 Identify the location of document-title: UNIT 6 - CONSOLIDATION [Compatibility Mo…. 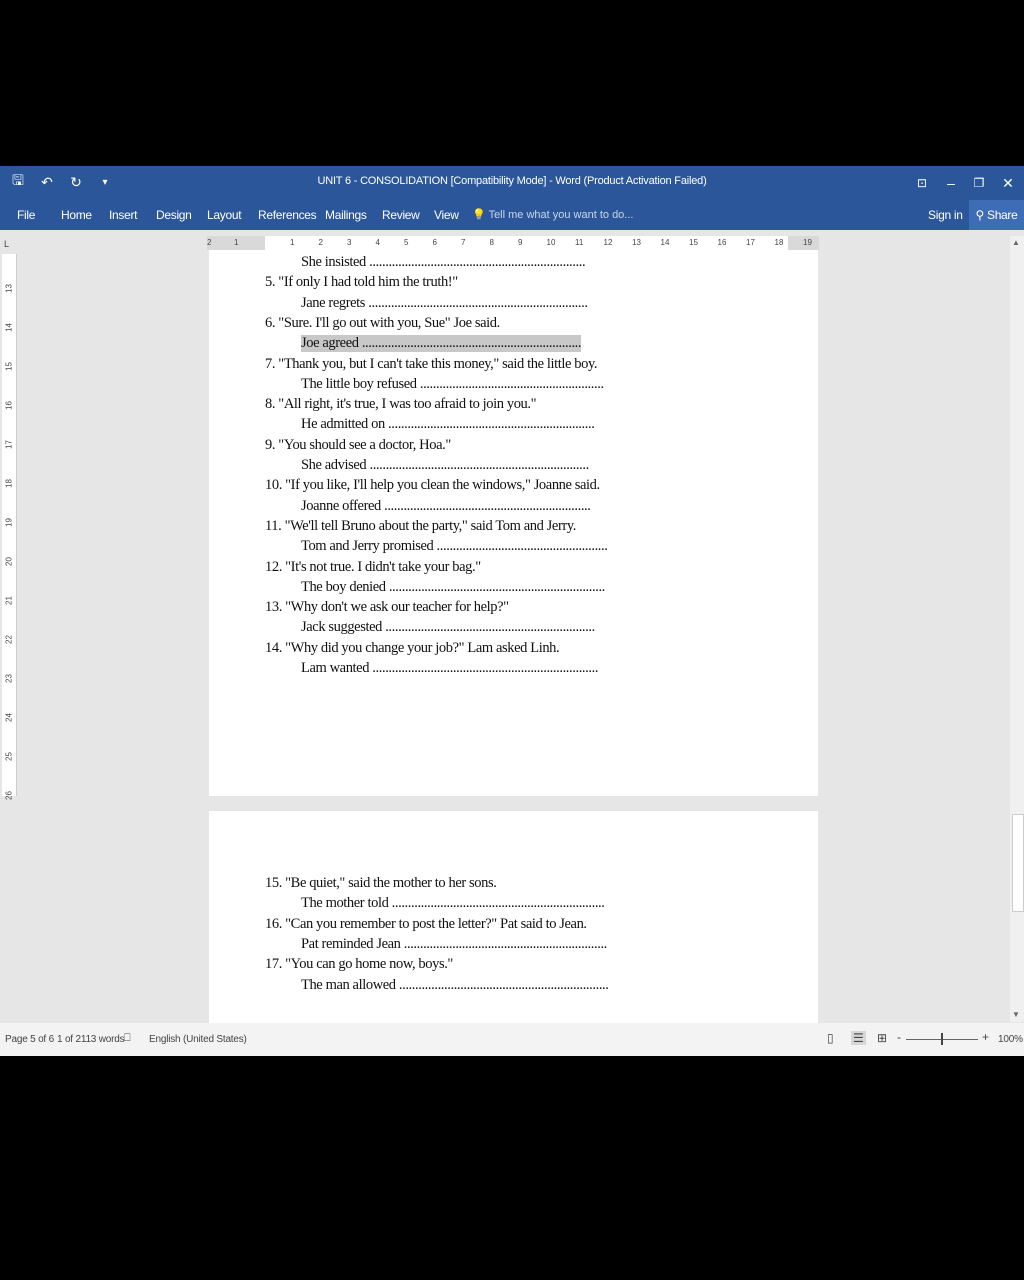
(512, 181).